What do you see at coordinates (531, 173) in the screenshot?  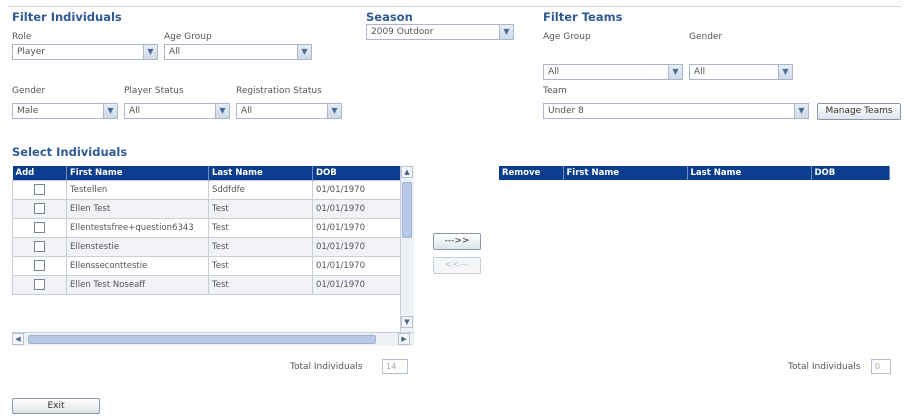 I see `column-header-remove: Remove` at bounding box center [531, 173].